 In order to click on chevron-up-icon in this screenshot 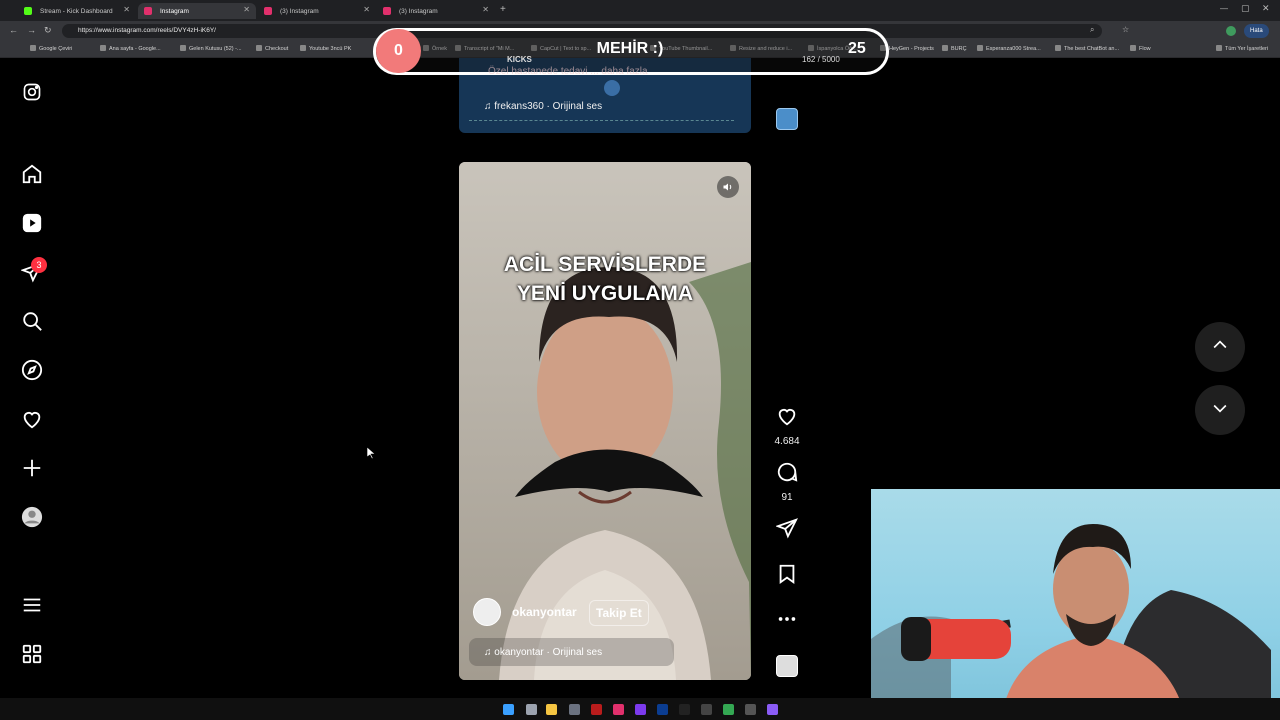, I will do `click(1220, 347)`.